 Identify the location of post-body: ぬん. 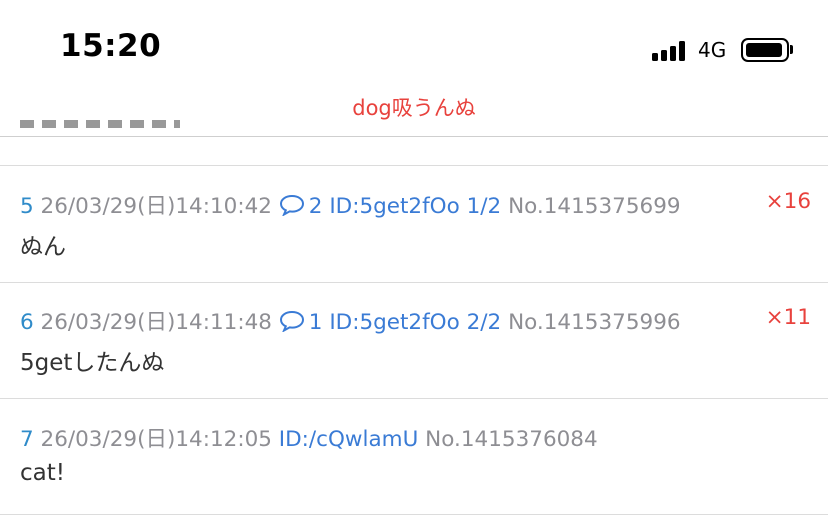
(43, 247).